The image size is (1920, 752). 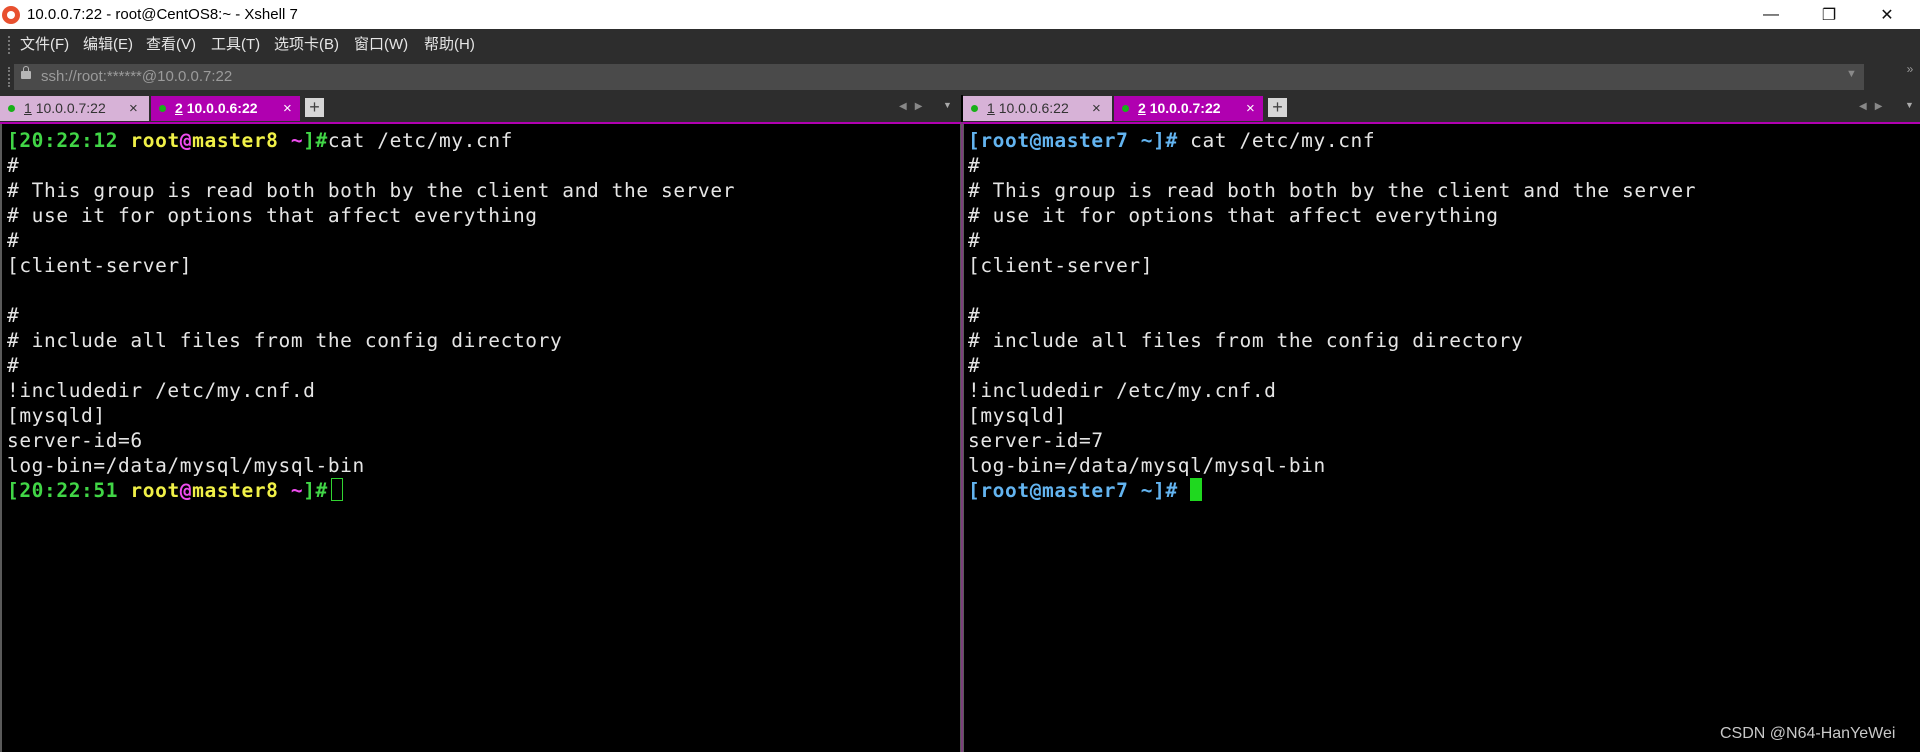 I want to click on output-line: server-id=7, so click(x=1036, y=440).